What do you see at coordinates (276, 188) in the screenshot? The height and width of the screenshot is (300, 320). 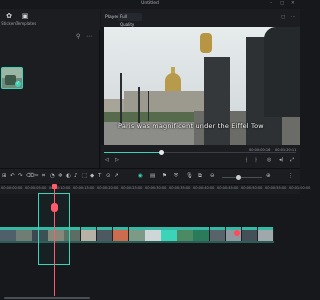 I see `ruler-label: 00:00:55:00` at bounding box center [276, 188].